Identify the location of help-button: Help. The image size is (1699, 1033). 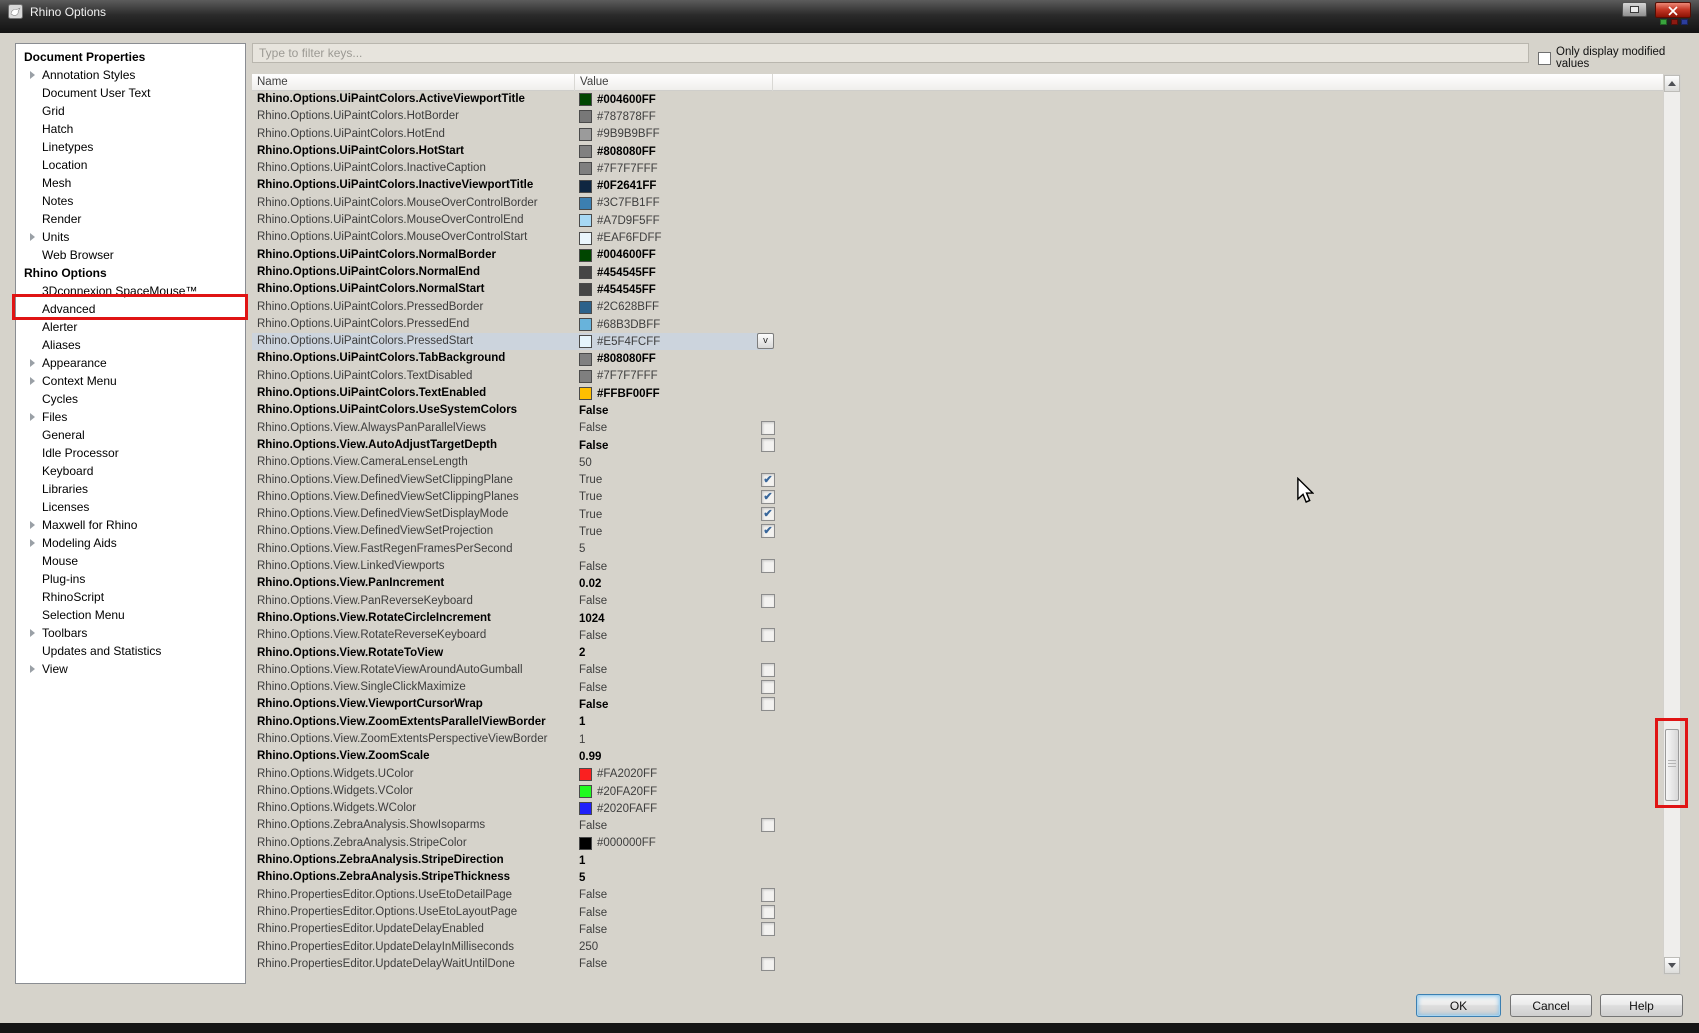
(1641, 1005).